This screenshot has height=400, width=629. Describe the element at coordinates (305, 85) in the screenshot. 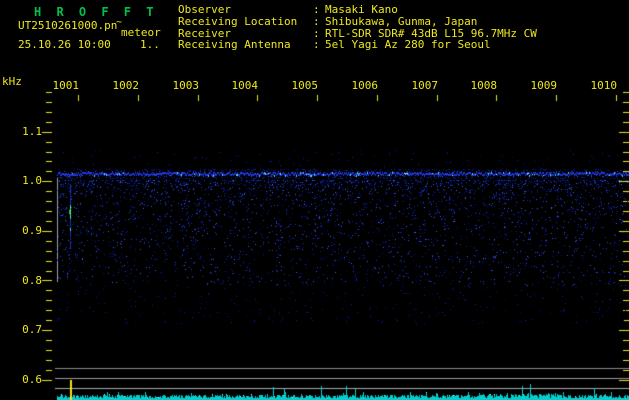

I see `x-axis-label-1005: 1005` at that location.